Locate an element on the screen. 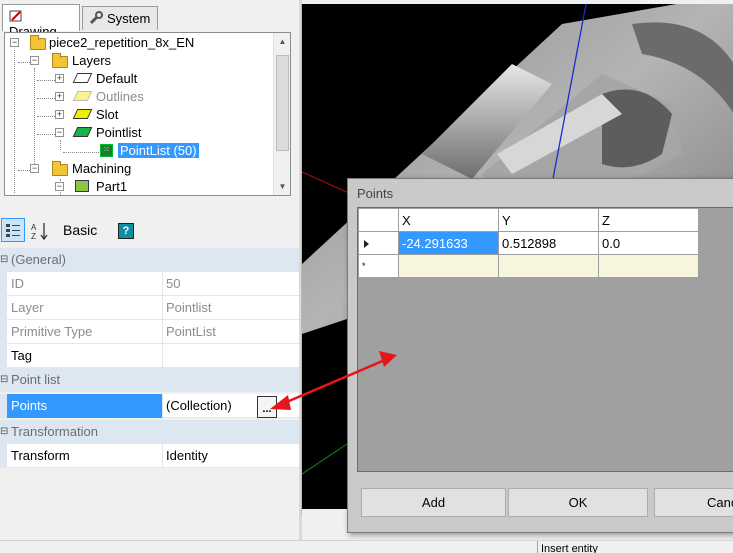 The width and height of the screenshot is (733, 553). category-general-label: (General) is located at coordinates (38, 259).